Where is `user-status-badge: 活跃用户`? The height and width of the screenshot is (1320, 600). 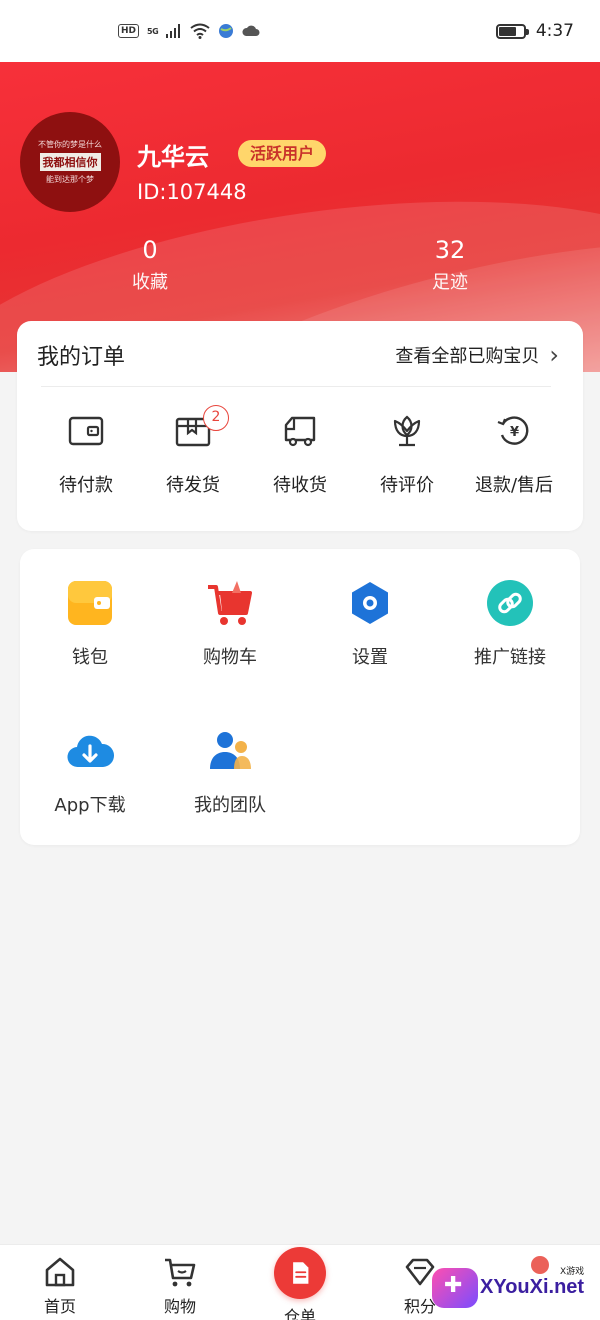 user-status-badge: 活跃用户 is located at coordinates (282, 153).